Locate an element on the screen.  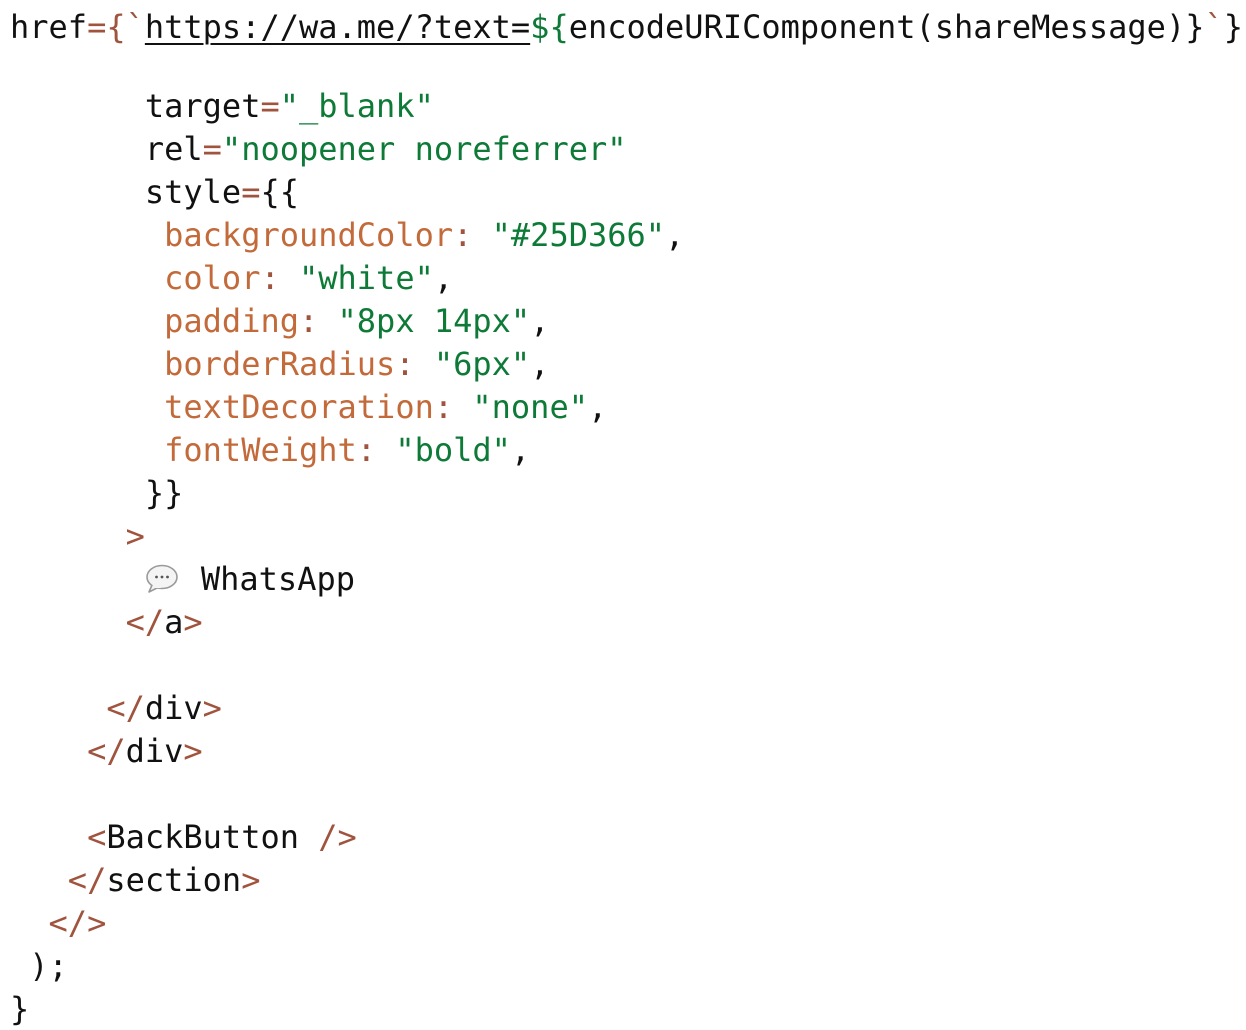
code-line: borderRadius: "6px", is located at coordinates (279, 364).